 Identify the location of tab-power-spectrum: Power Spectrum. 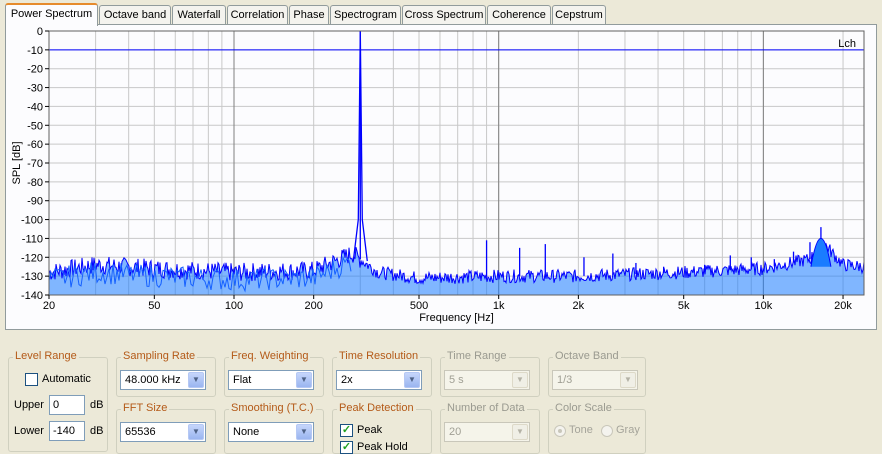
(51, 14).